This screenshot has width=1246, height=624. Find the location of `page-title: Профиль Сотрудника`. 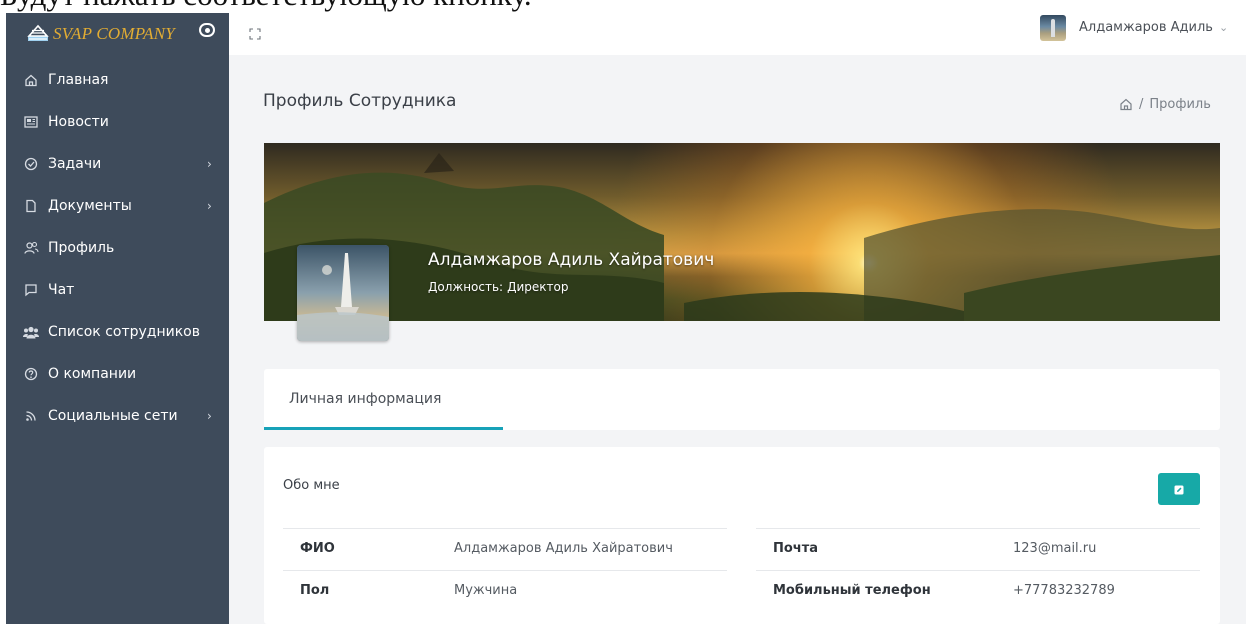

page-title: Профиль Сотрудника is located at coordinates (360, 101).